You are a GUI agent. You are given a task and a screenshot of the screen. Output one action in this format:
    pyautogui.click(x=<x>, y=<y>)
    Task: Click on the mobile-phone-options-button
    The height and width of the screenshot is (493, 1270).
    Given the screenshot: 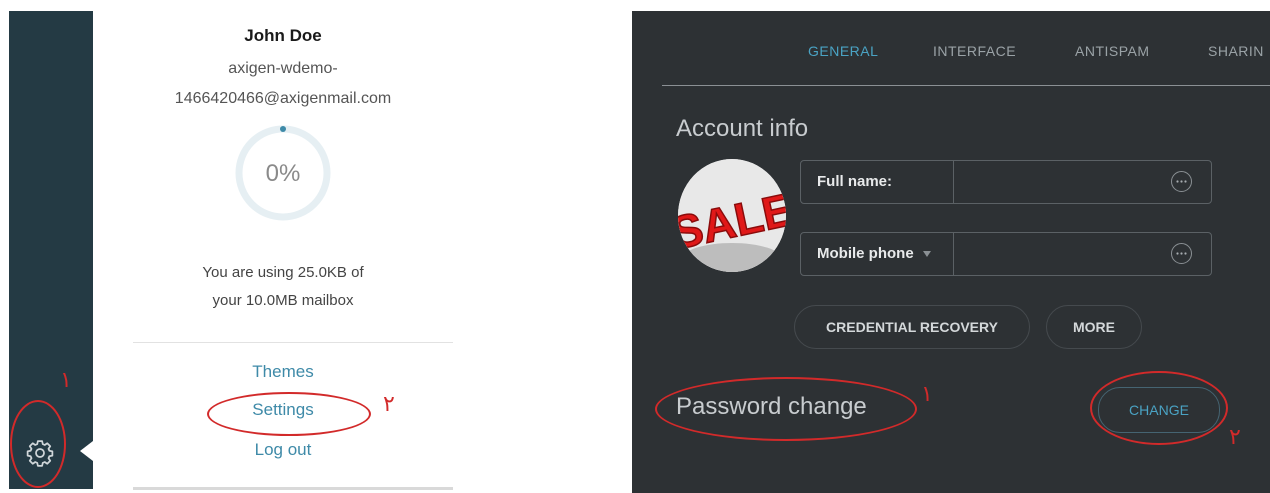 What is the action you would take?
    pyautogui.click(x=1181, y=253)
    